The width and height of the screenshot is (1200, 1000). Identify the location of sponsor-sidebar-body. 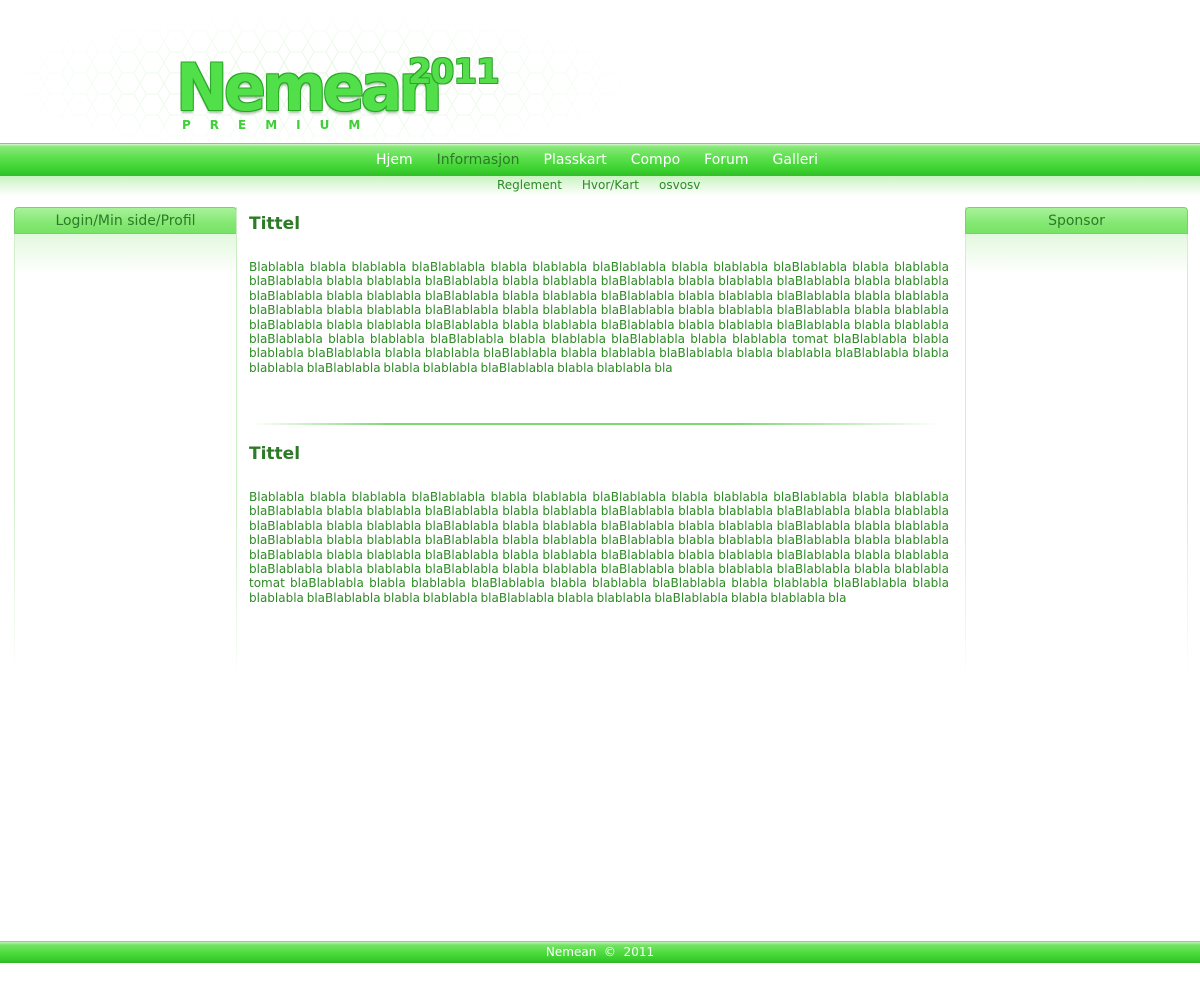
(1076, 455).